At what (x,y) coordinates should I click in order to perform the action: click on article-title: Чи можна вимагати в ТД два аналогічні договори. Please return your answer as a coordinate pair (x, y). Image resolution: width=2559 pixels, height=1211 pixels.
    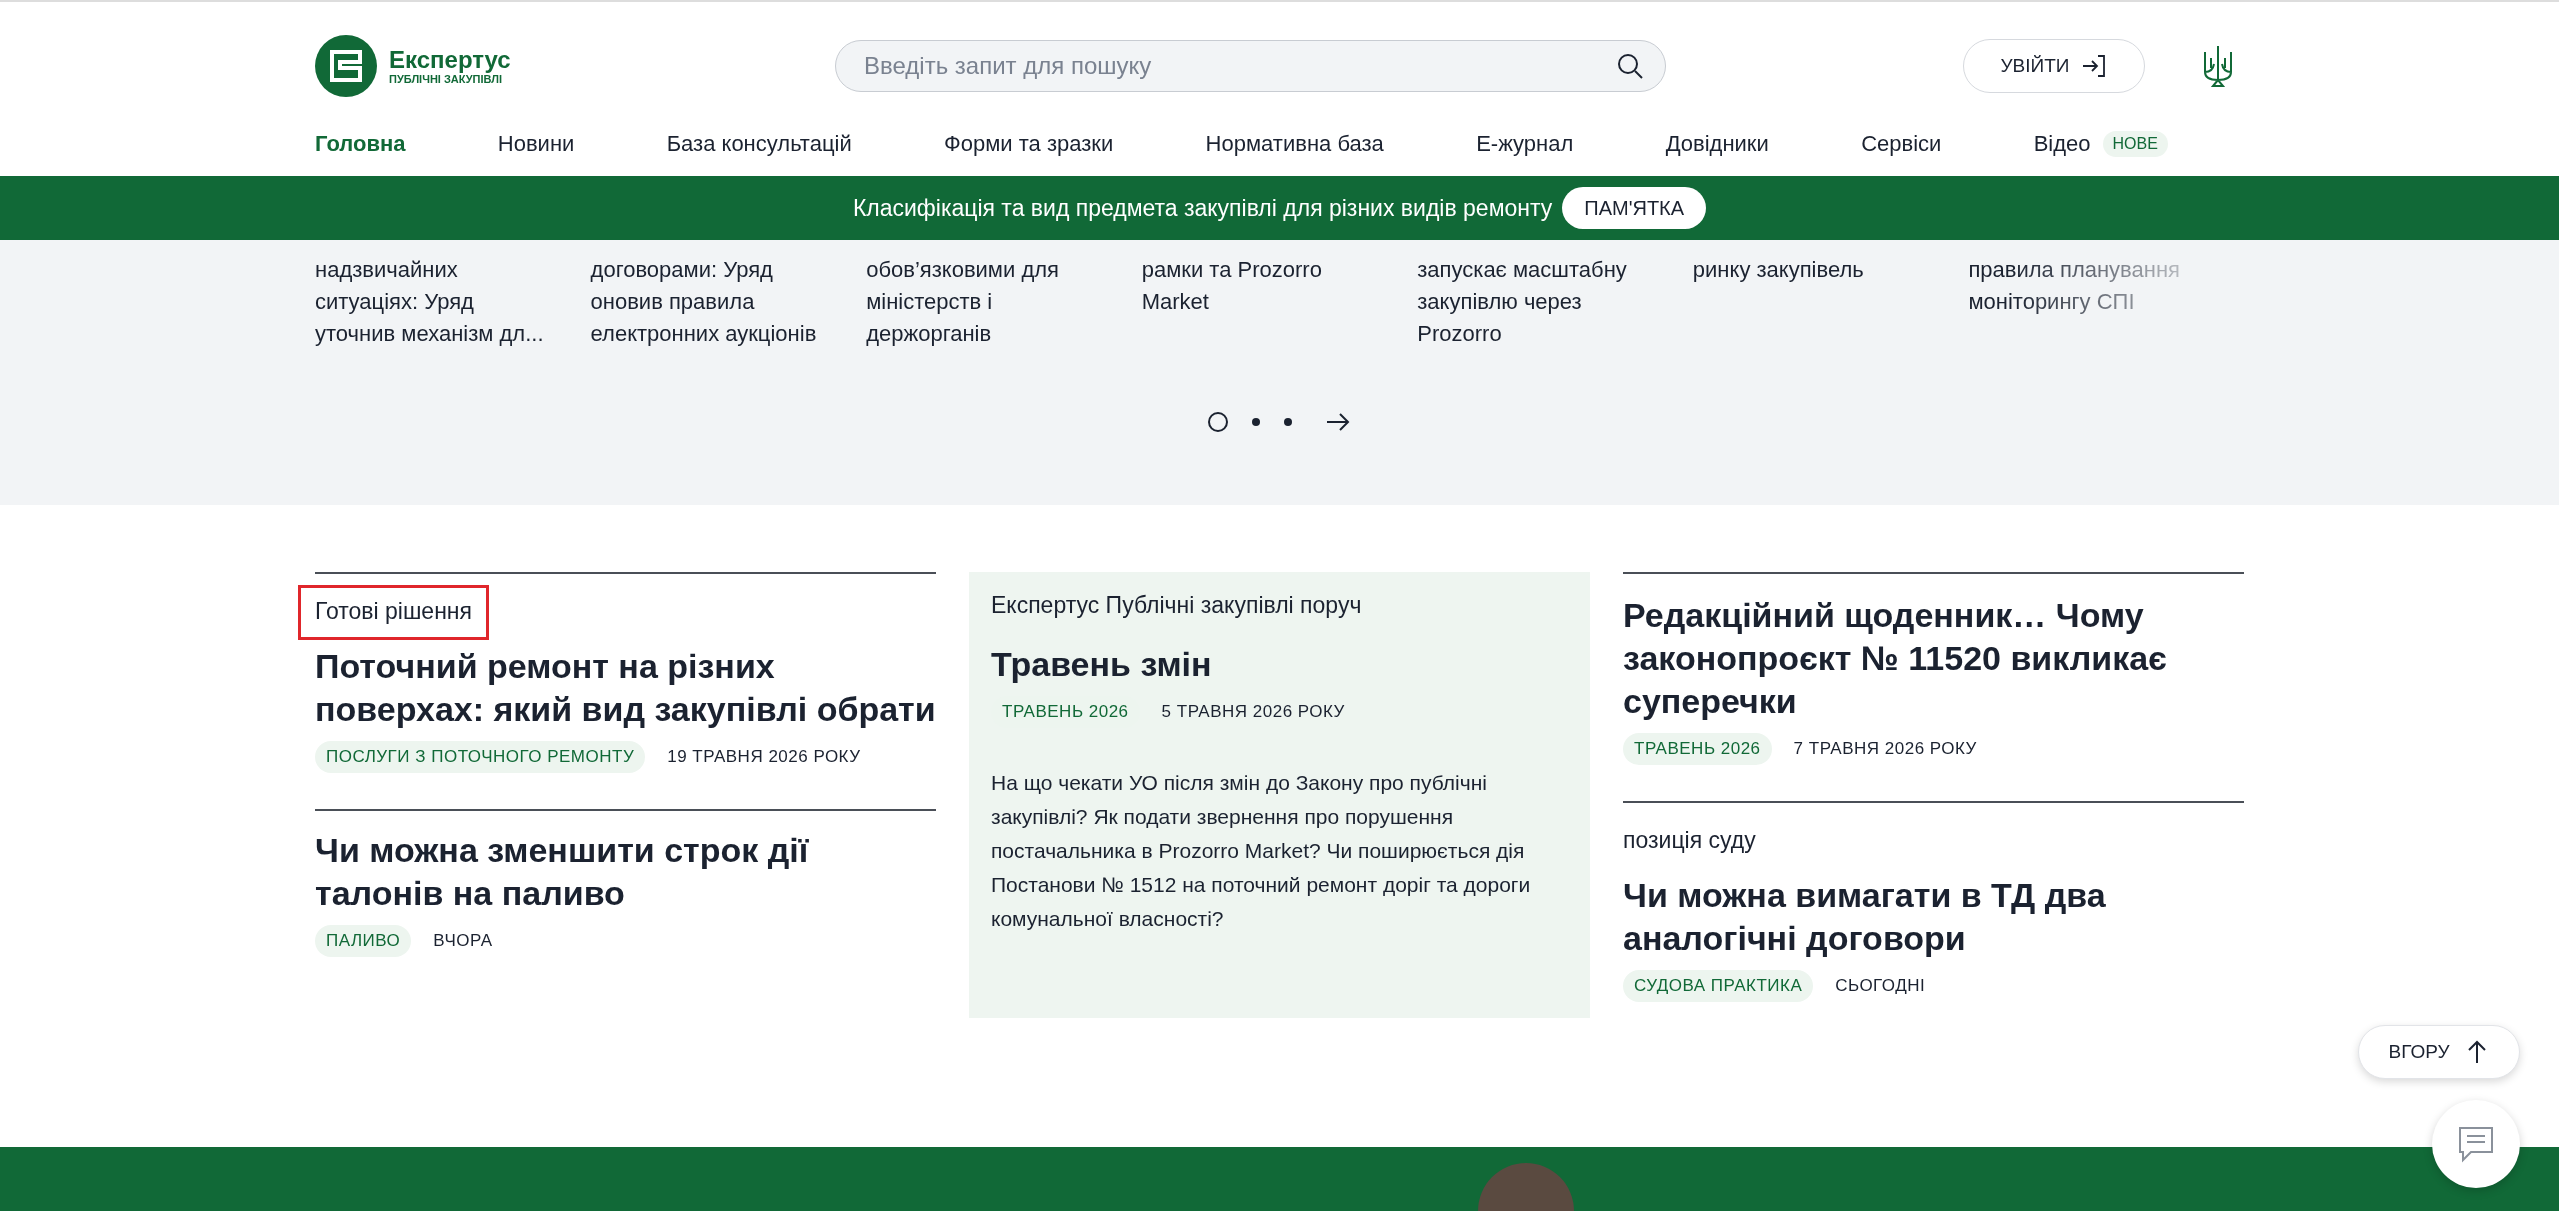
    Looking at the image, I should click on (1933, 917).